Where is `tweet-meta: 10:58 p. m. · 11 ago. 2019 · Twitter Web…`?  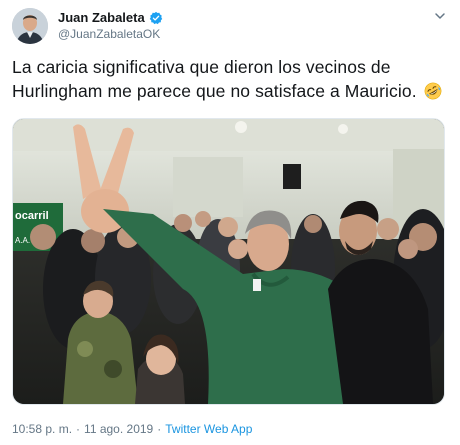 tweet-meta: 10:58 p. m. · 11 ago. 2019 · Twitter Web… is located at coordinates (132, 429).